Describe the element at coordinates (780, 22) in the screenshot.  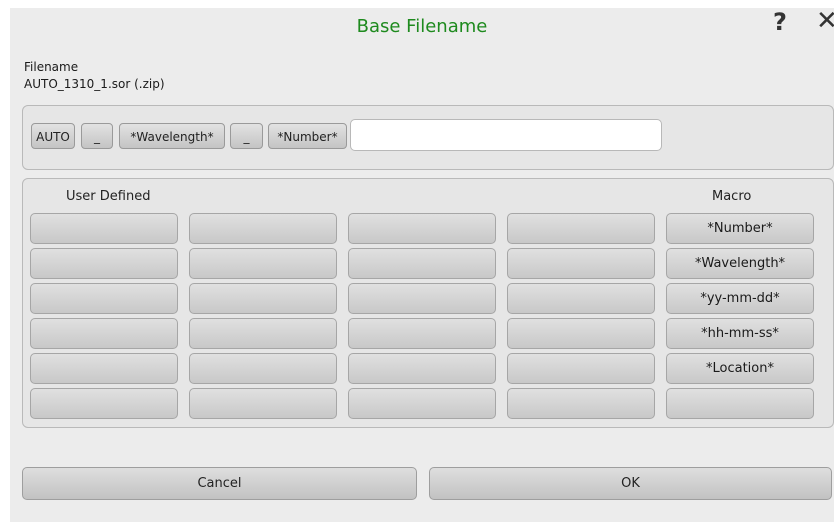
I see `help-icon: ?` at that location.